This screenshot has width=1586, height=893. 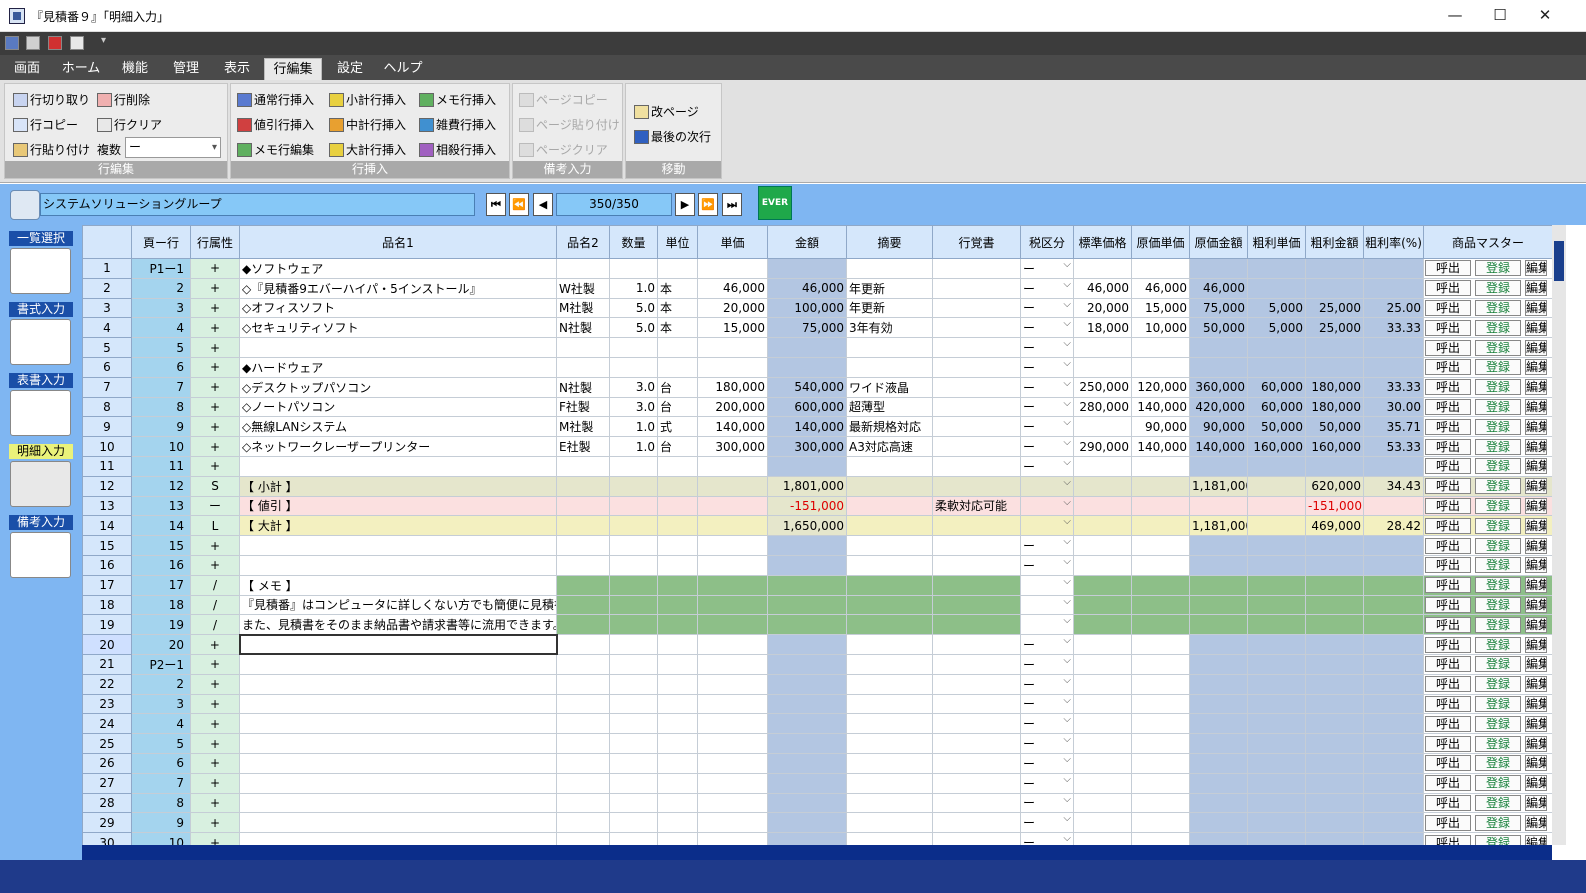 What do you see at coordinates (40, 555) in the screenshot?
I see `remarks-input-button` at bounding box center [40, 555].